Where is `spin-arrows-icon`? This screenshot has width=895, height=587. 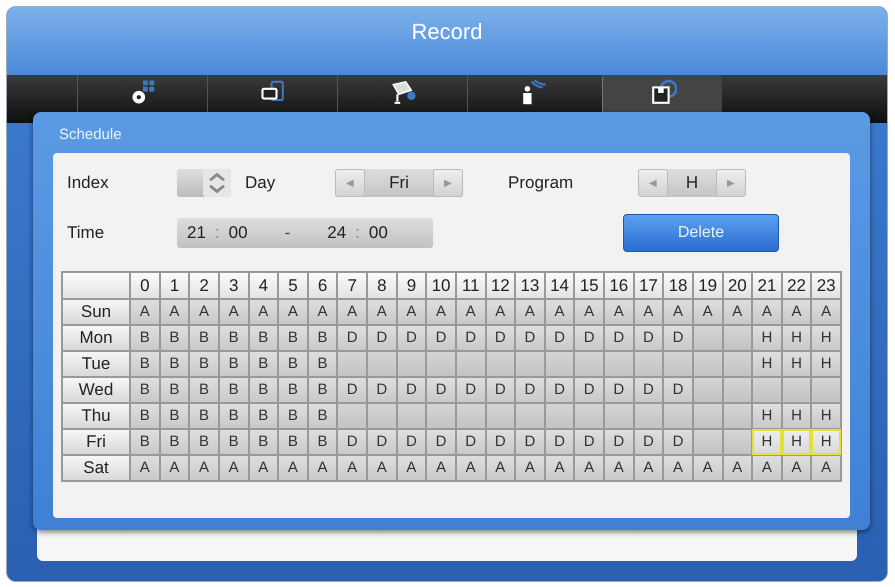 spin-arrows-icon is located at coordinates (217, 183).